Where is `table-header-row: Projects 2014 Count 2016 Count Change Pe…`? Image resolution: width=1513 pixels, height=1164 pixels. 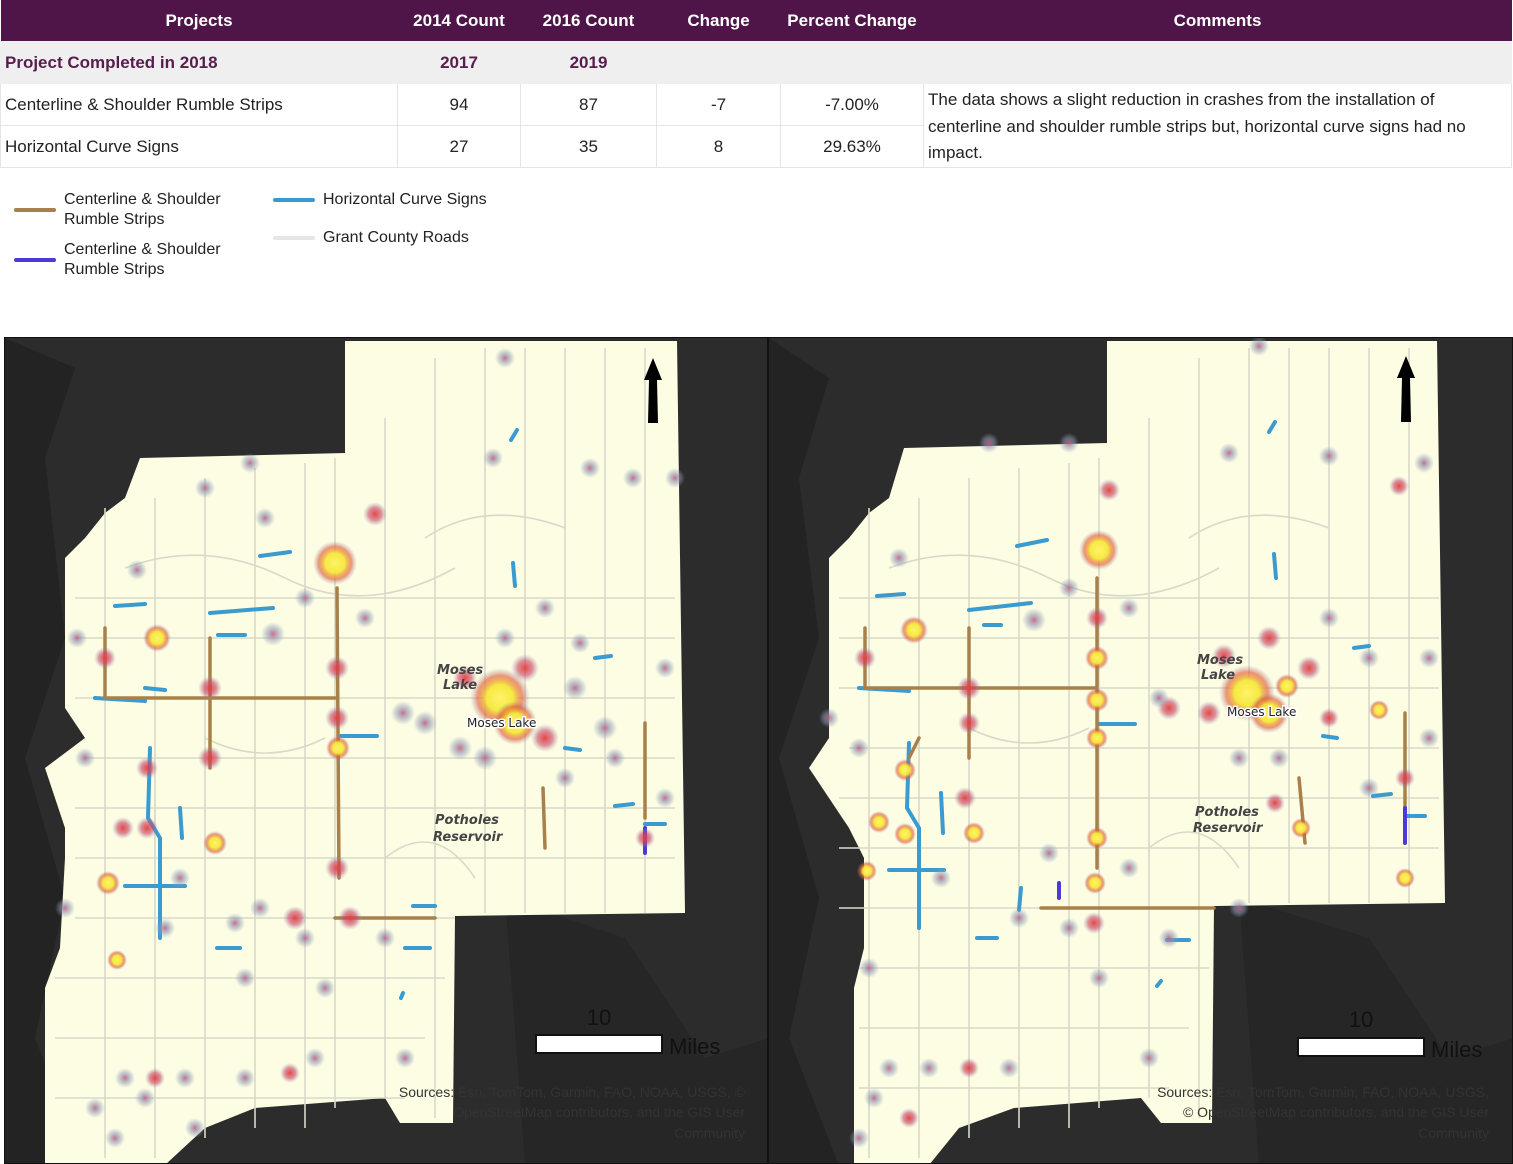
table-header-row: Projects 2014 Count 2016 Count Change Pe… is located at coordinates (756, 21).